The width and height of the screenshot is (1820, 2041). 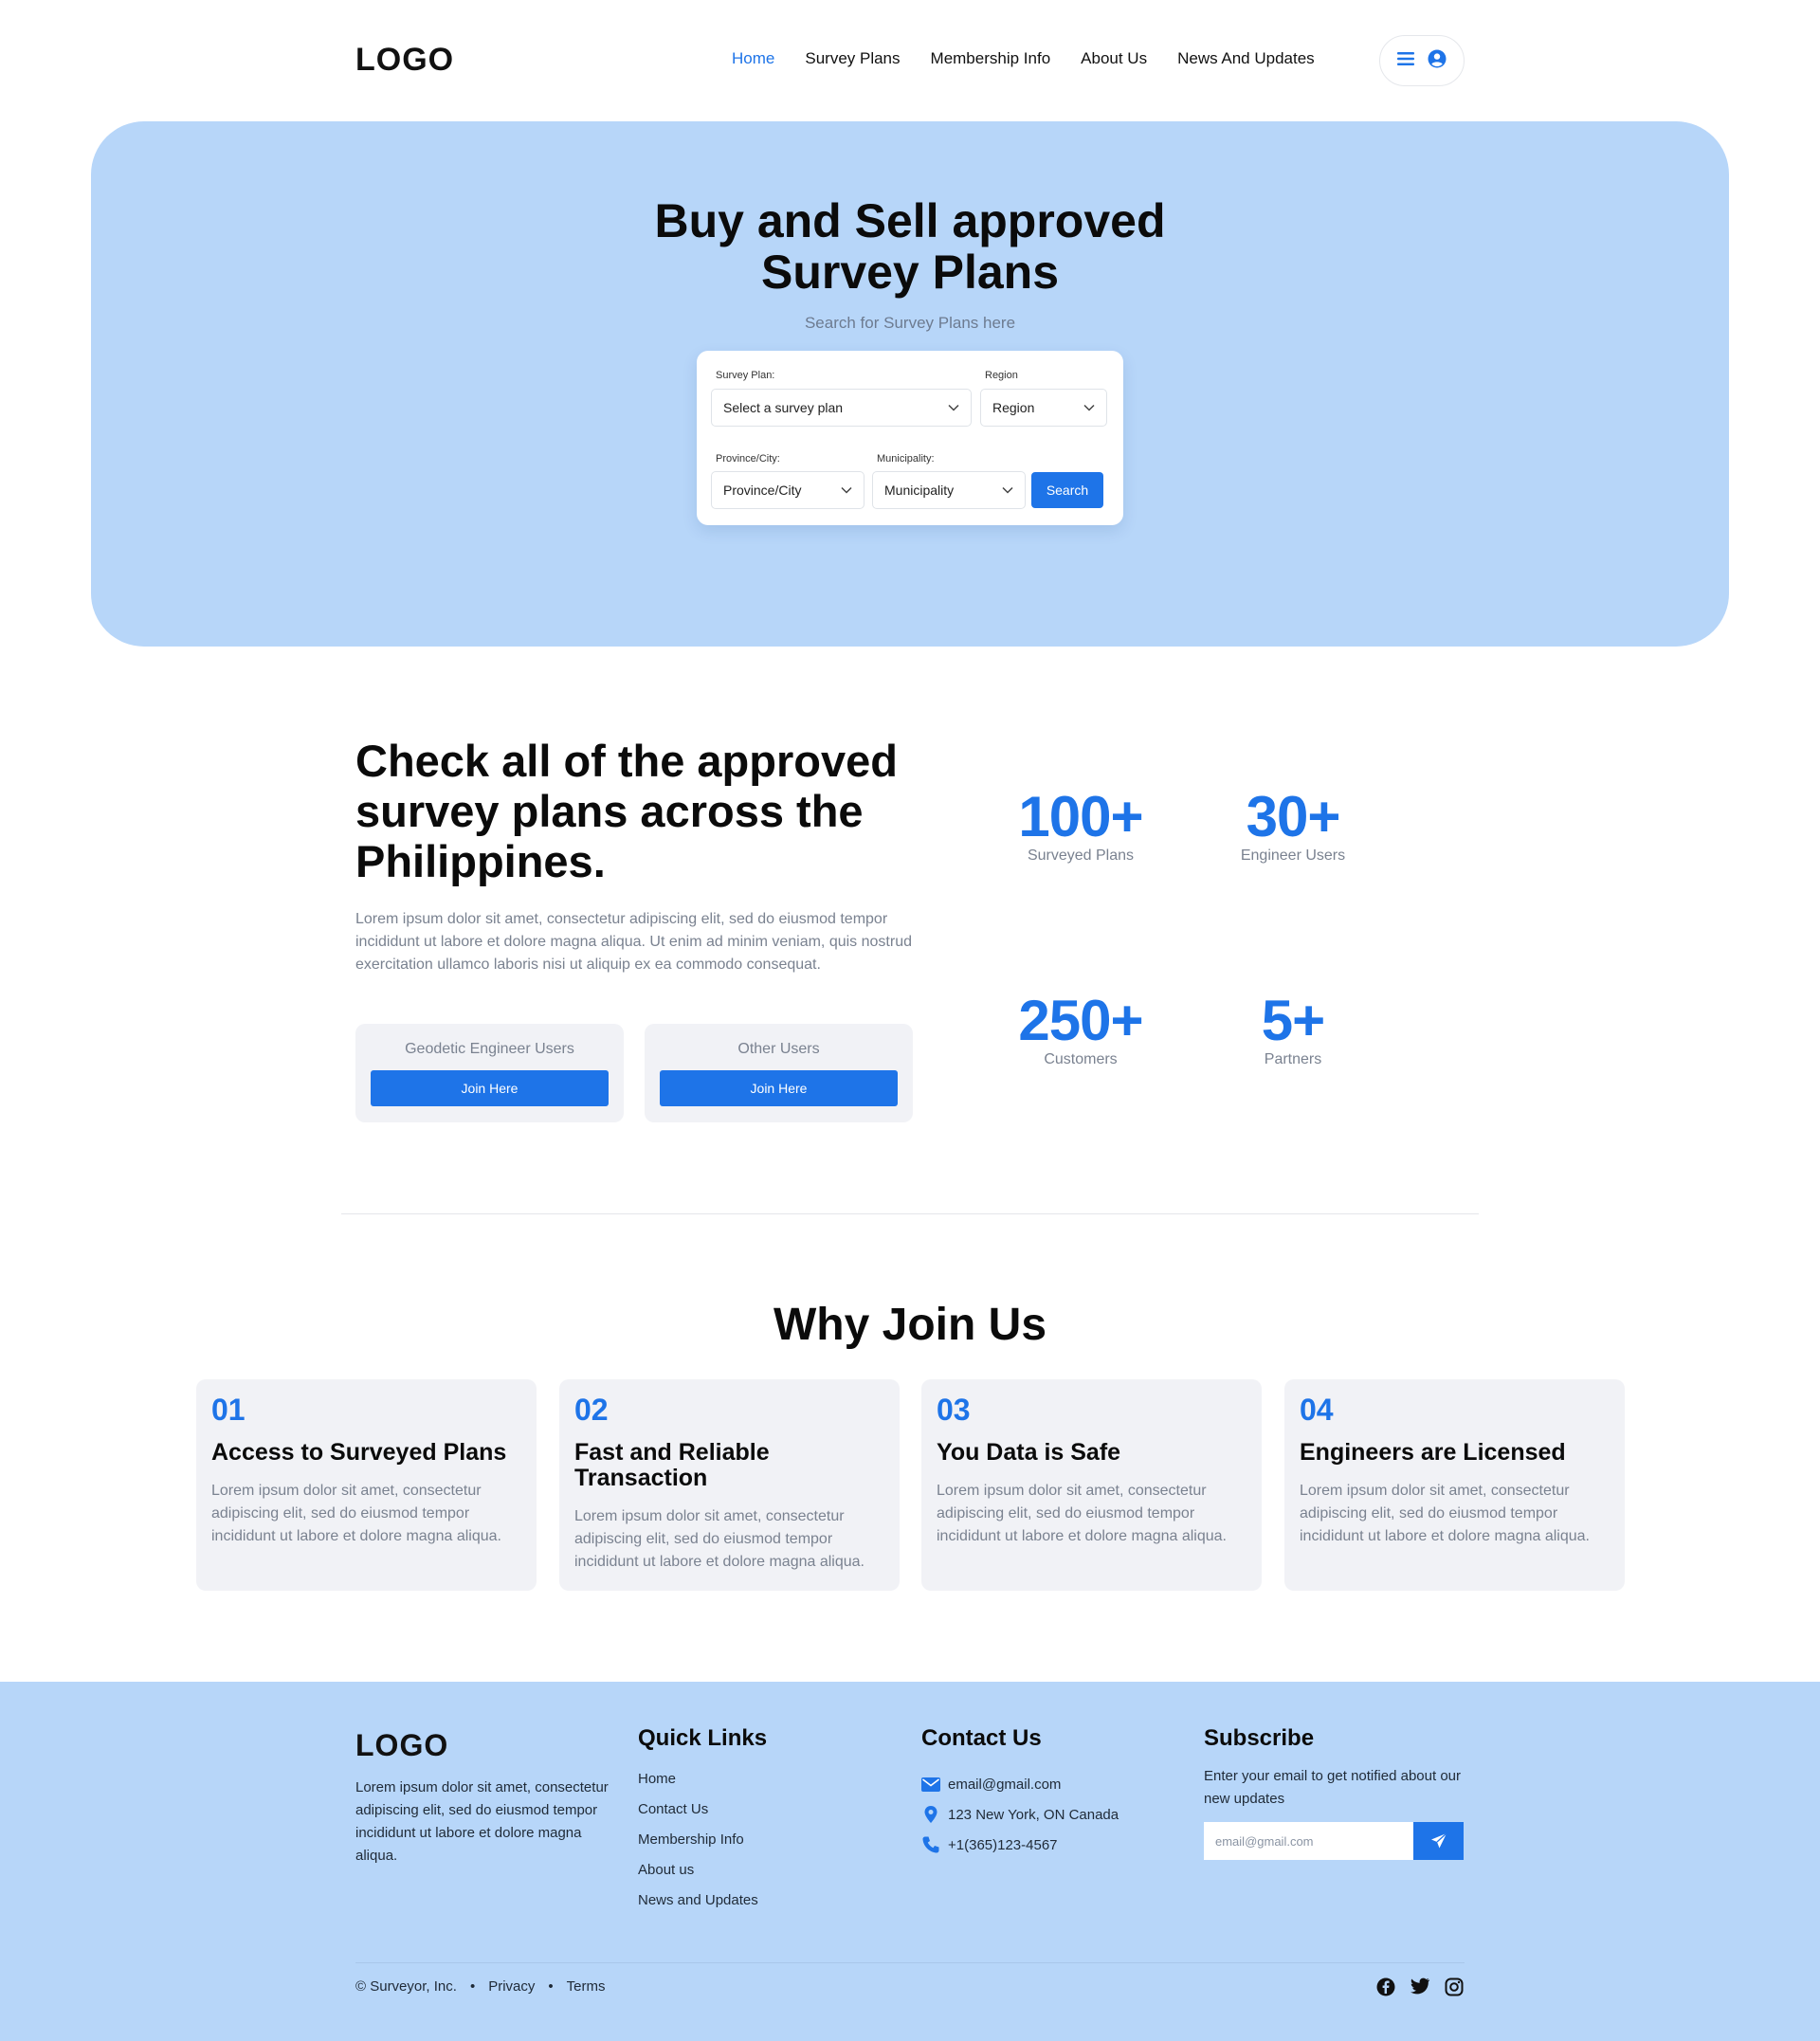 What do you see at coordinates (1293, 855) in the screenshot?
I see `stat-label: Engineer Users` at bounding box center [1293, 855].